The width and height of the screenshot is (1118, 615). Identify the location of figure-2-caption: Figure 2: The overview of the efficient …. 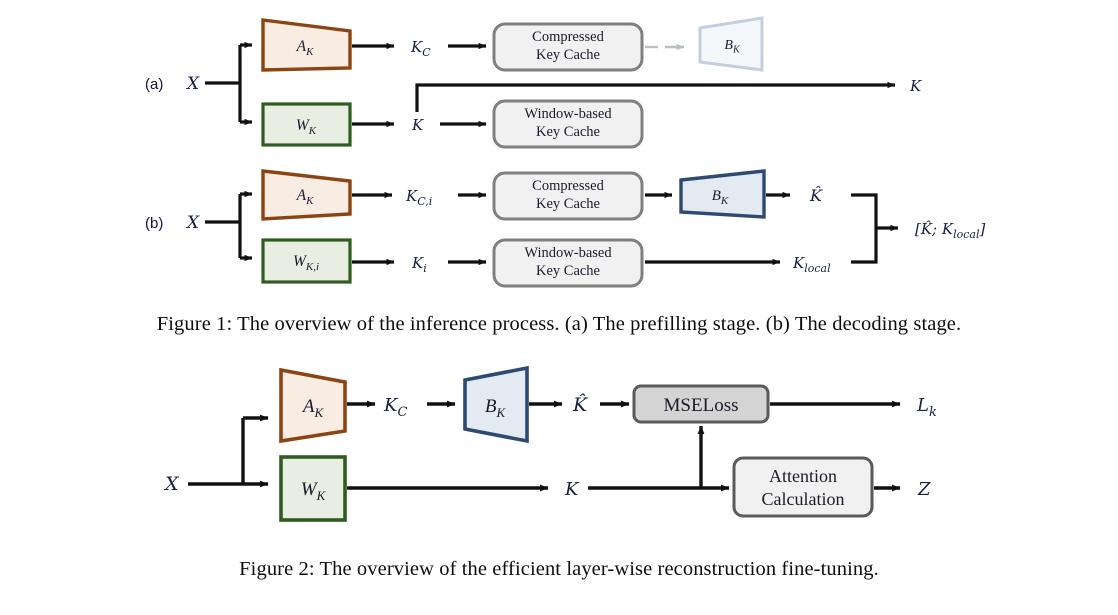
(559, 569).